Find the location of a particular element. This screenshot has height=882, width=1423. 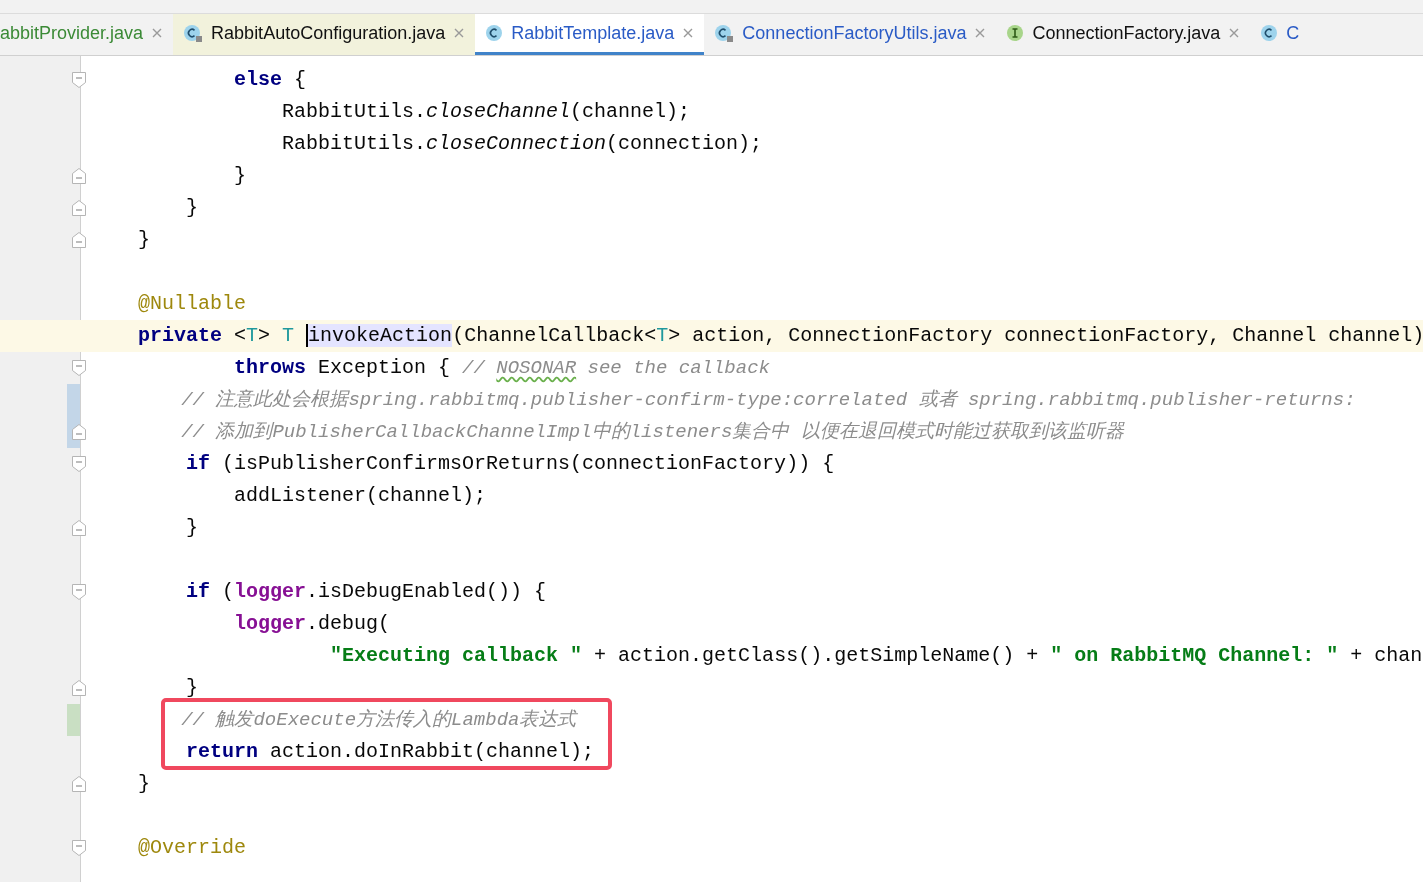

code-line: logger.debug( is located at coordinates (312, 624).